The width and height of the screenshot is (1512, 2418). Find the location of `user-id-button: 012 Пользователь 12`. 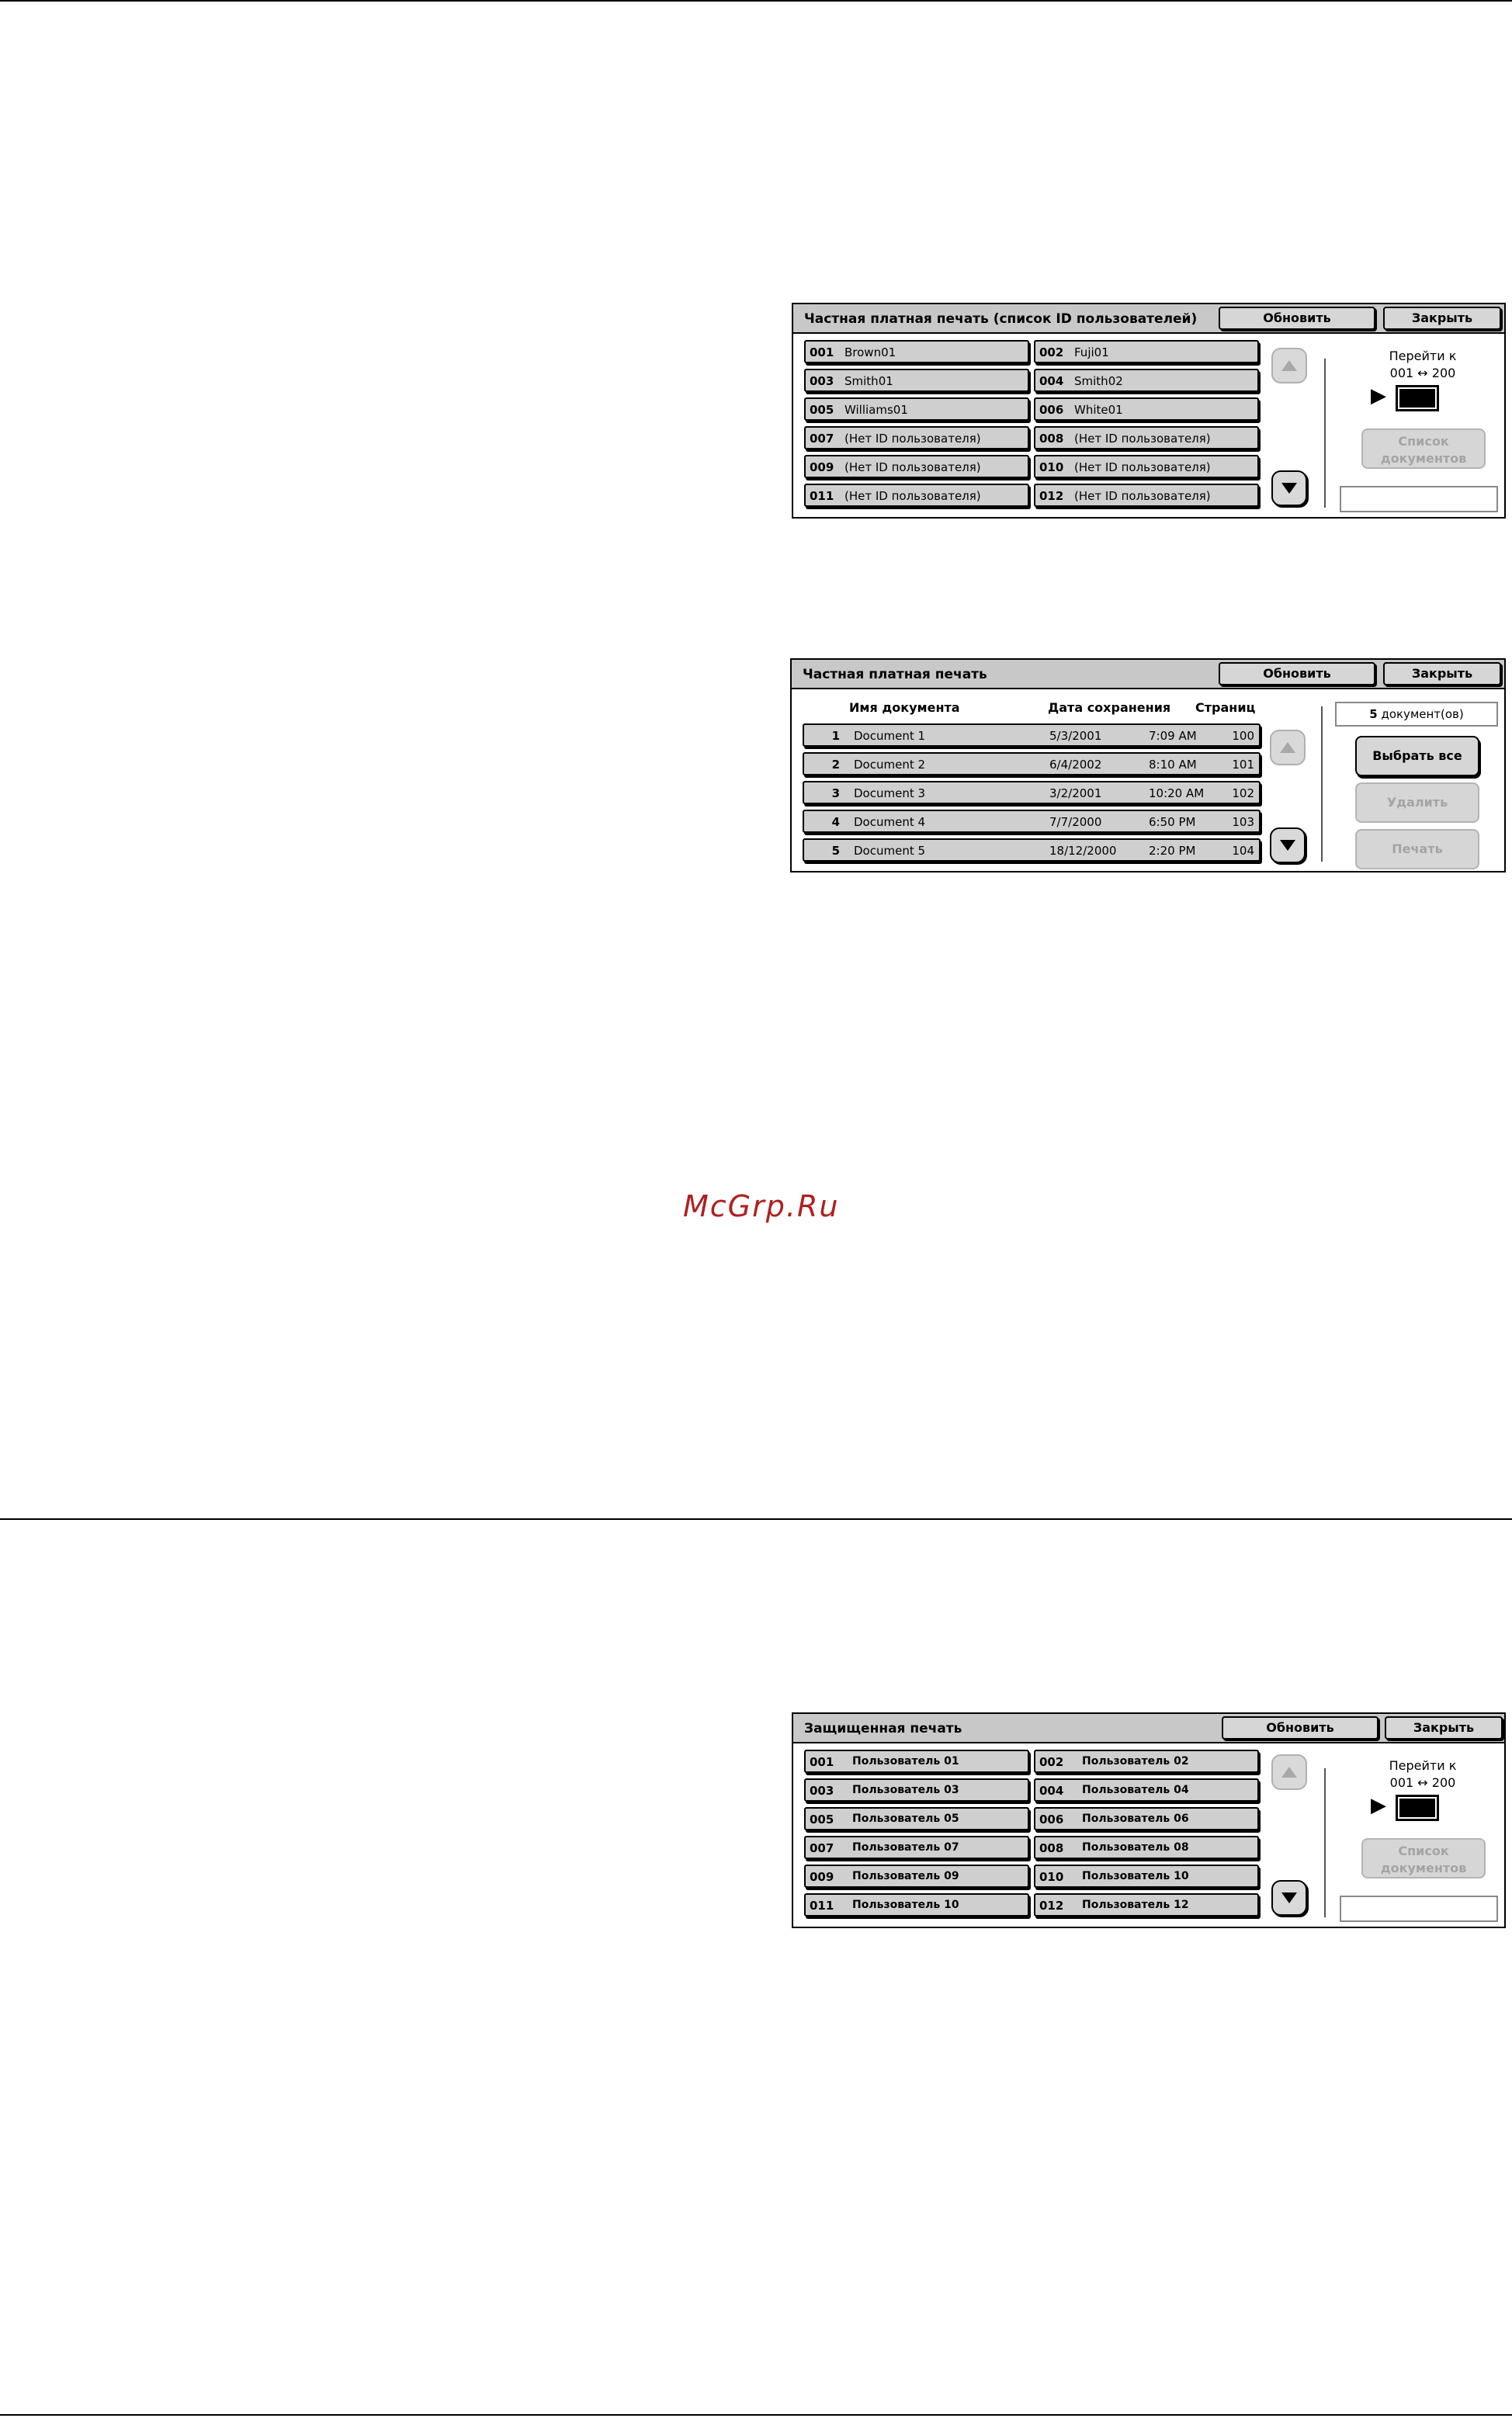

user-id-button: 012 Пользователь 12 is located at coordinates (1146, 1905).